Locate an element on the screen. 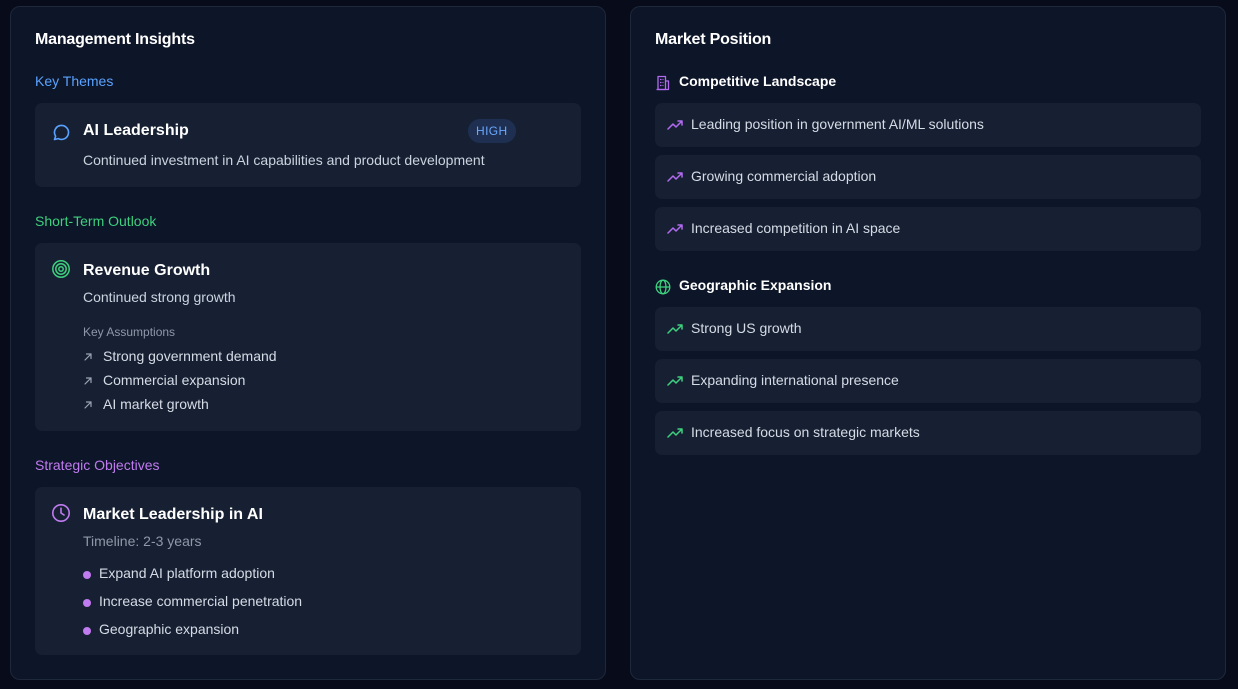 This screenshot has height=689, width=1238. competitive-item-label: Growing commercial adoption is located at coordinates (784, 176).